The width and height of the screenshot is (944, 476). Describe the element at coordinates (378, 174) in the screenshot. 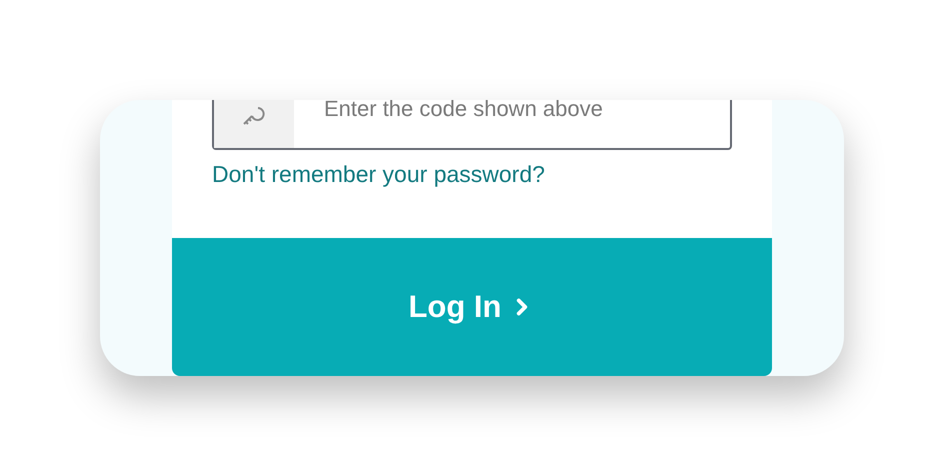

I see `forgot-password-link: Don't remember your password?` at that location.